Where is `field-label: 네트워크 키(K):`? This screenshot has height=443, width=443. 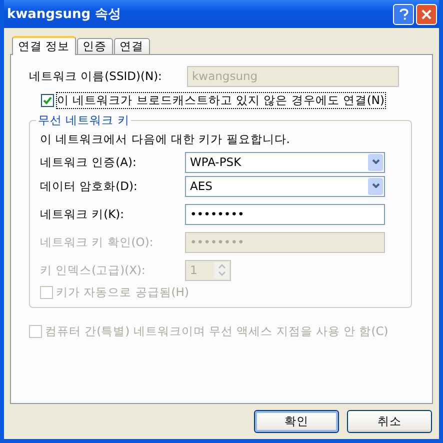 field-label: 네트워크 키(K): is located at coordinates (83, 214).